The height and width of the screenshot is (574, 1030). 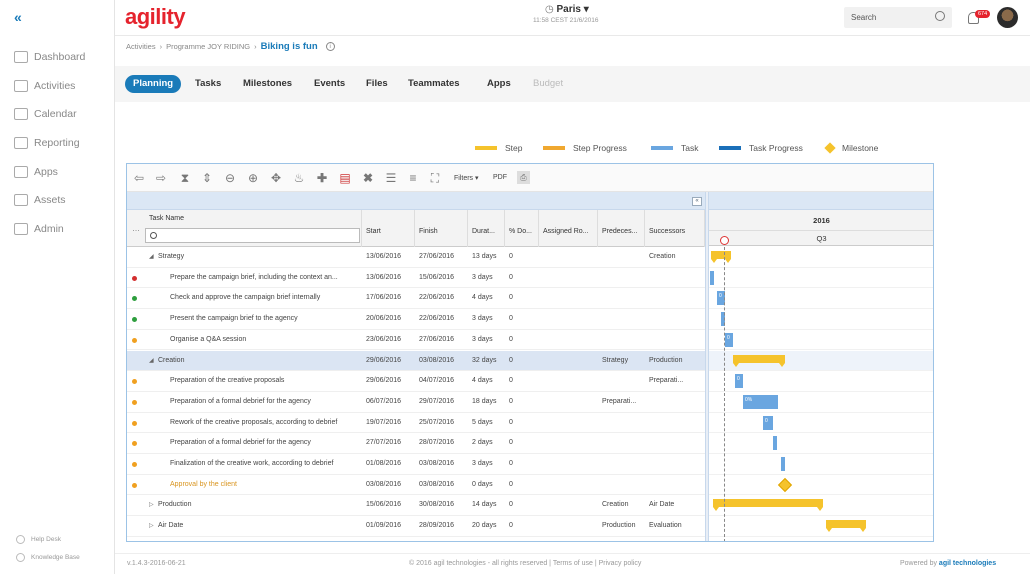 I want to click on task-name: Strategy, so click(x=258, y=257).